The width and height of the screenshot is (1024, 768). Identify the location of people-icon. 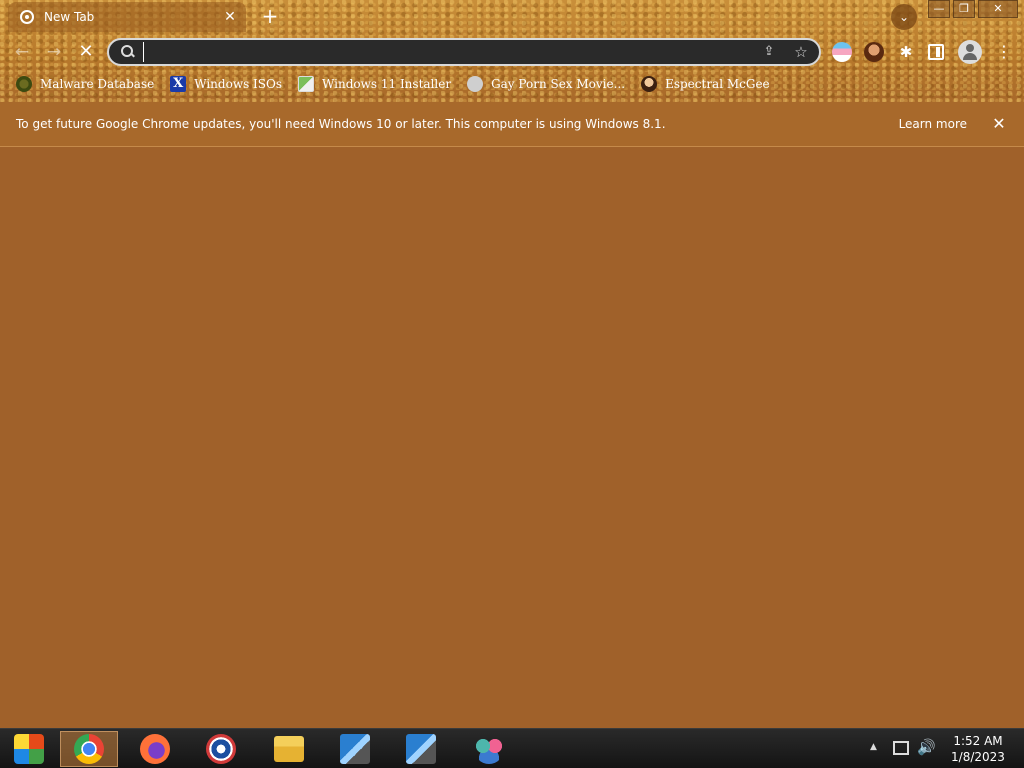
(489, 749).